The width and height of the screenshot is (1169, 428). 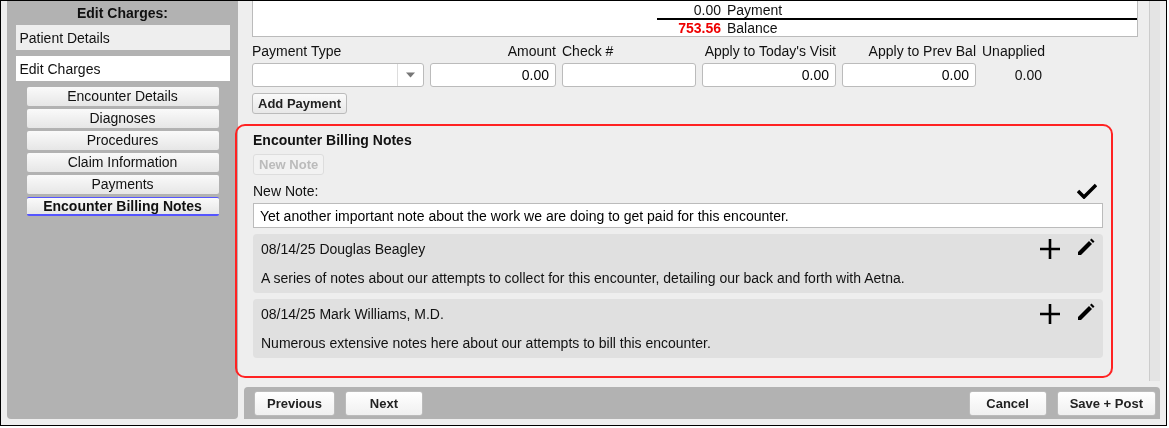 What do you see at coordinates (1106, 403) in the screenshot?
I see `footer-button: Save + Post` at bounding box center [1106, 403].